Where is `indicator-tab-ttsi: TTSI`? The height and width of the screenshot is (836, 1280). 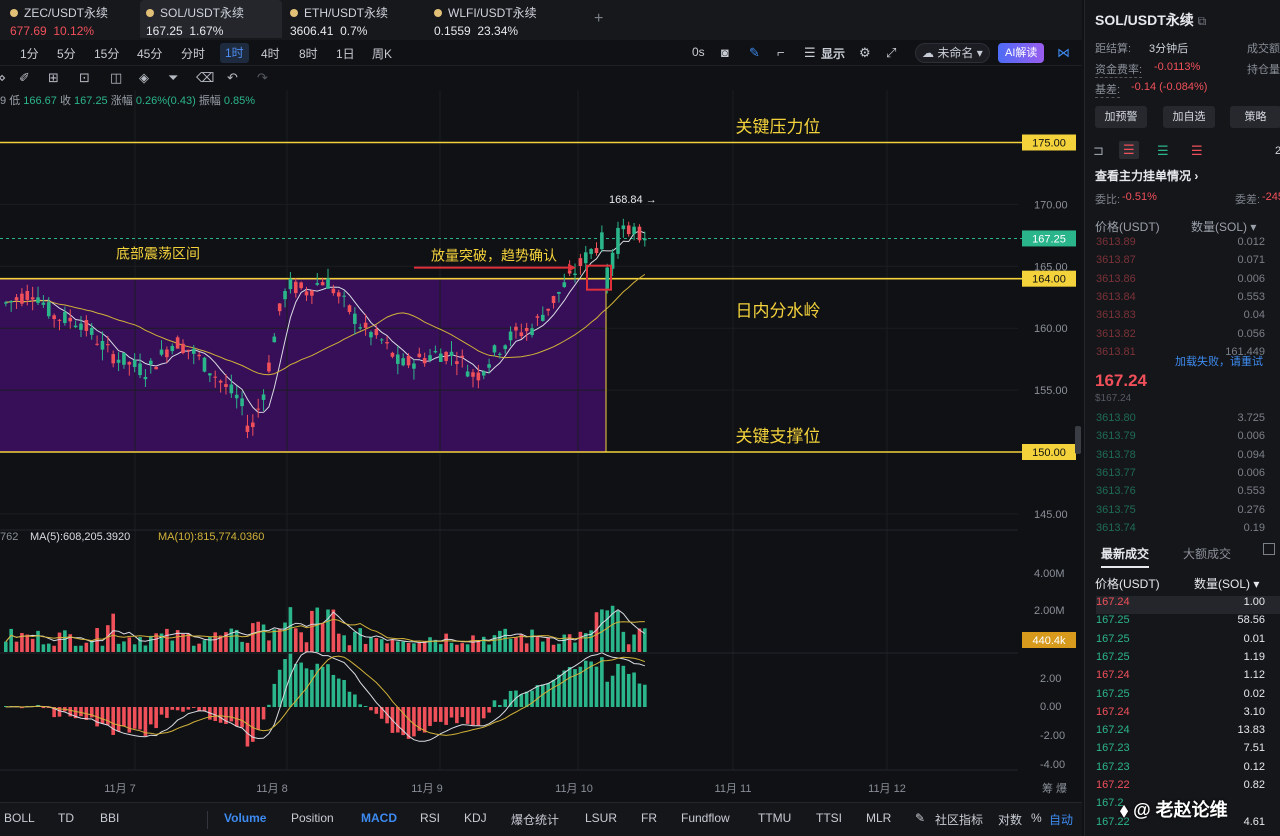 indicator-tab-ttsi: TTSI is located at coordinates (829, 818).